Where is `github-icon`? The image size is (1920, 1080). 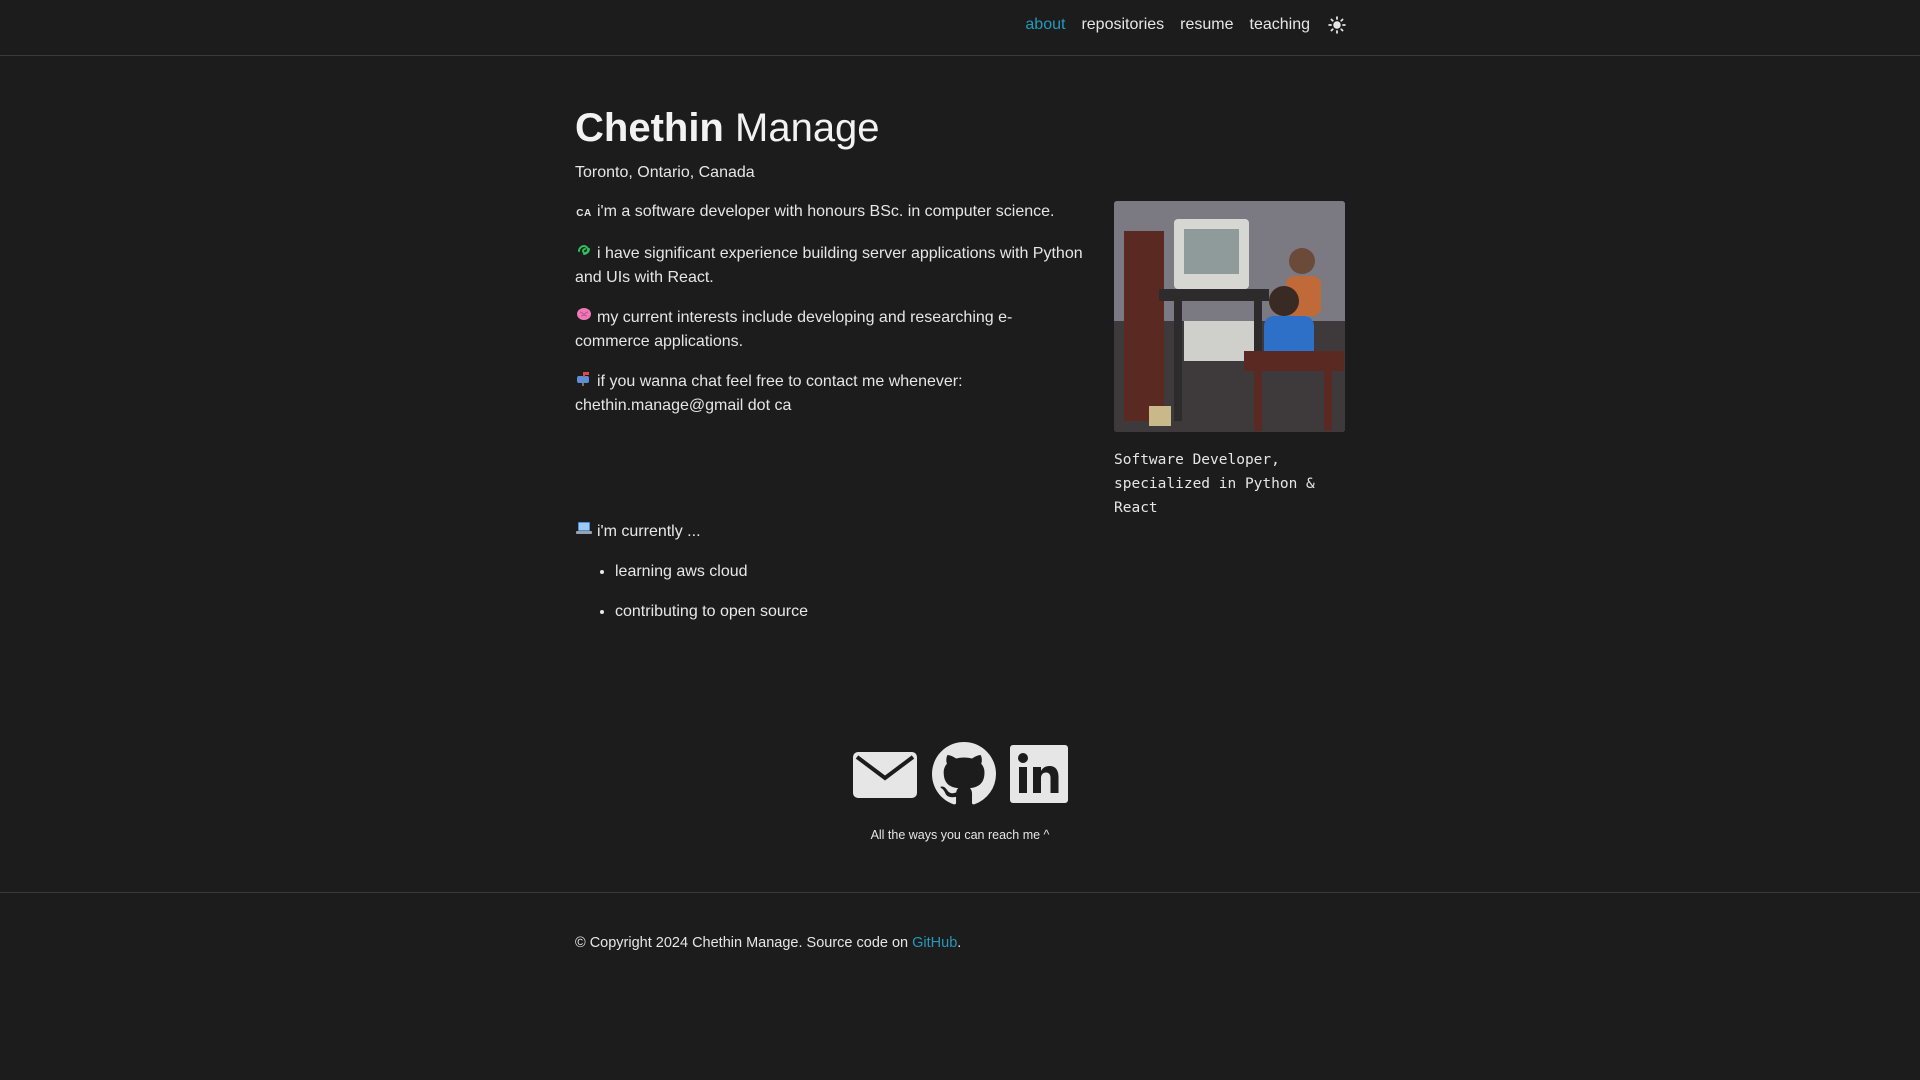 github-icon is located at coordinates (964, 774).